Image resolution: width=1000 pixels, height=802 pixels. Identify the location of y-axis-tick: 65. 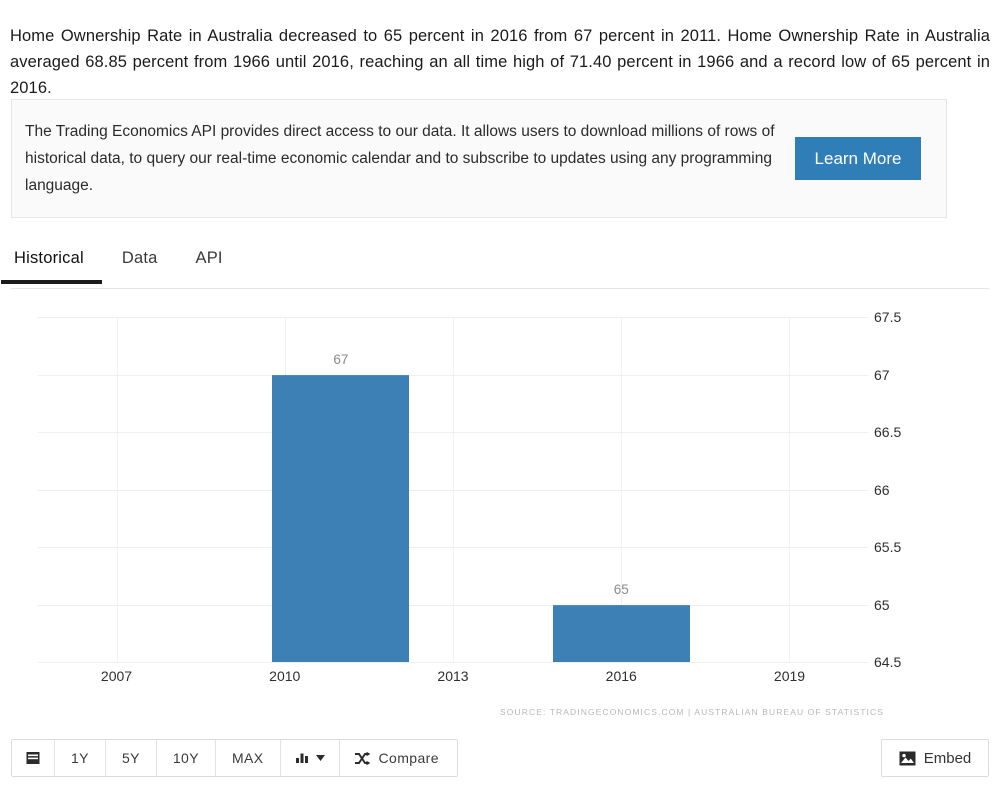
(882, 604).